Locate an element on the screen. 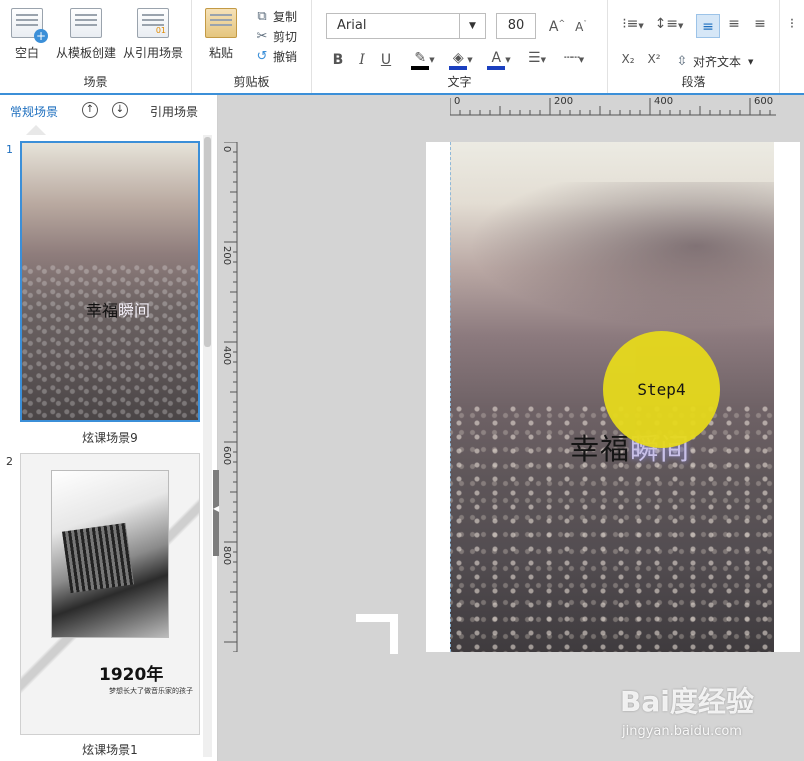  line-weight-button: ☰▼ is located at coordinates (537, 58).